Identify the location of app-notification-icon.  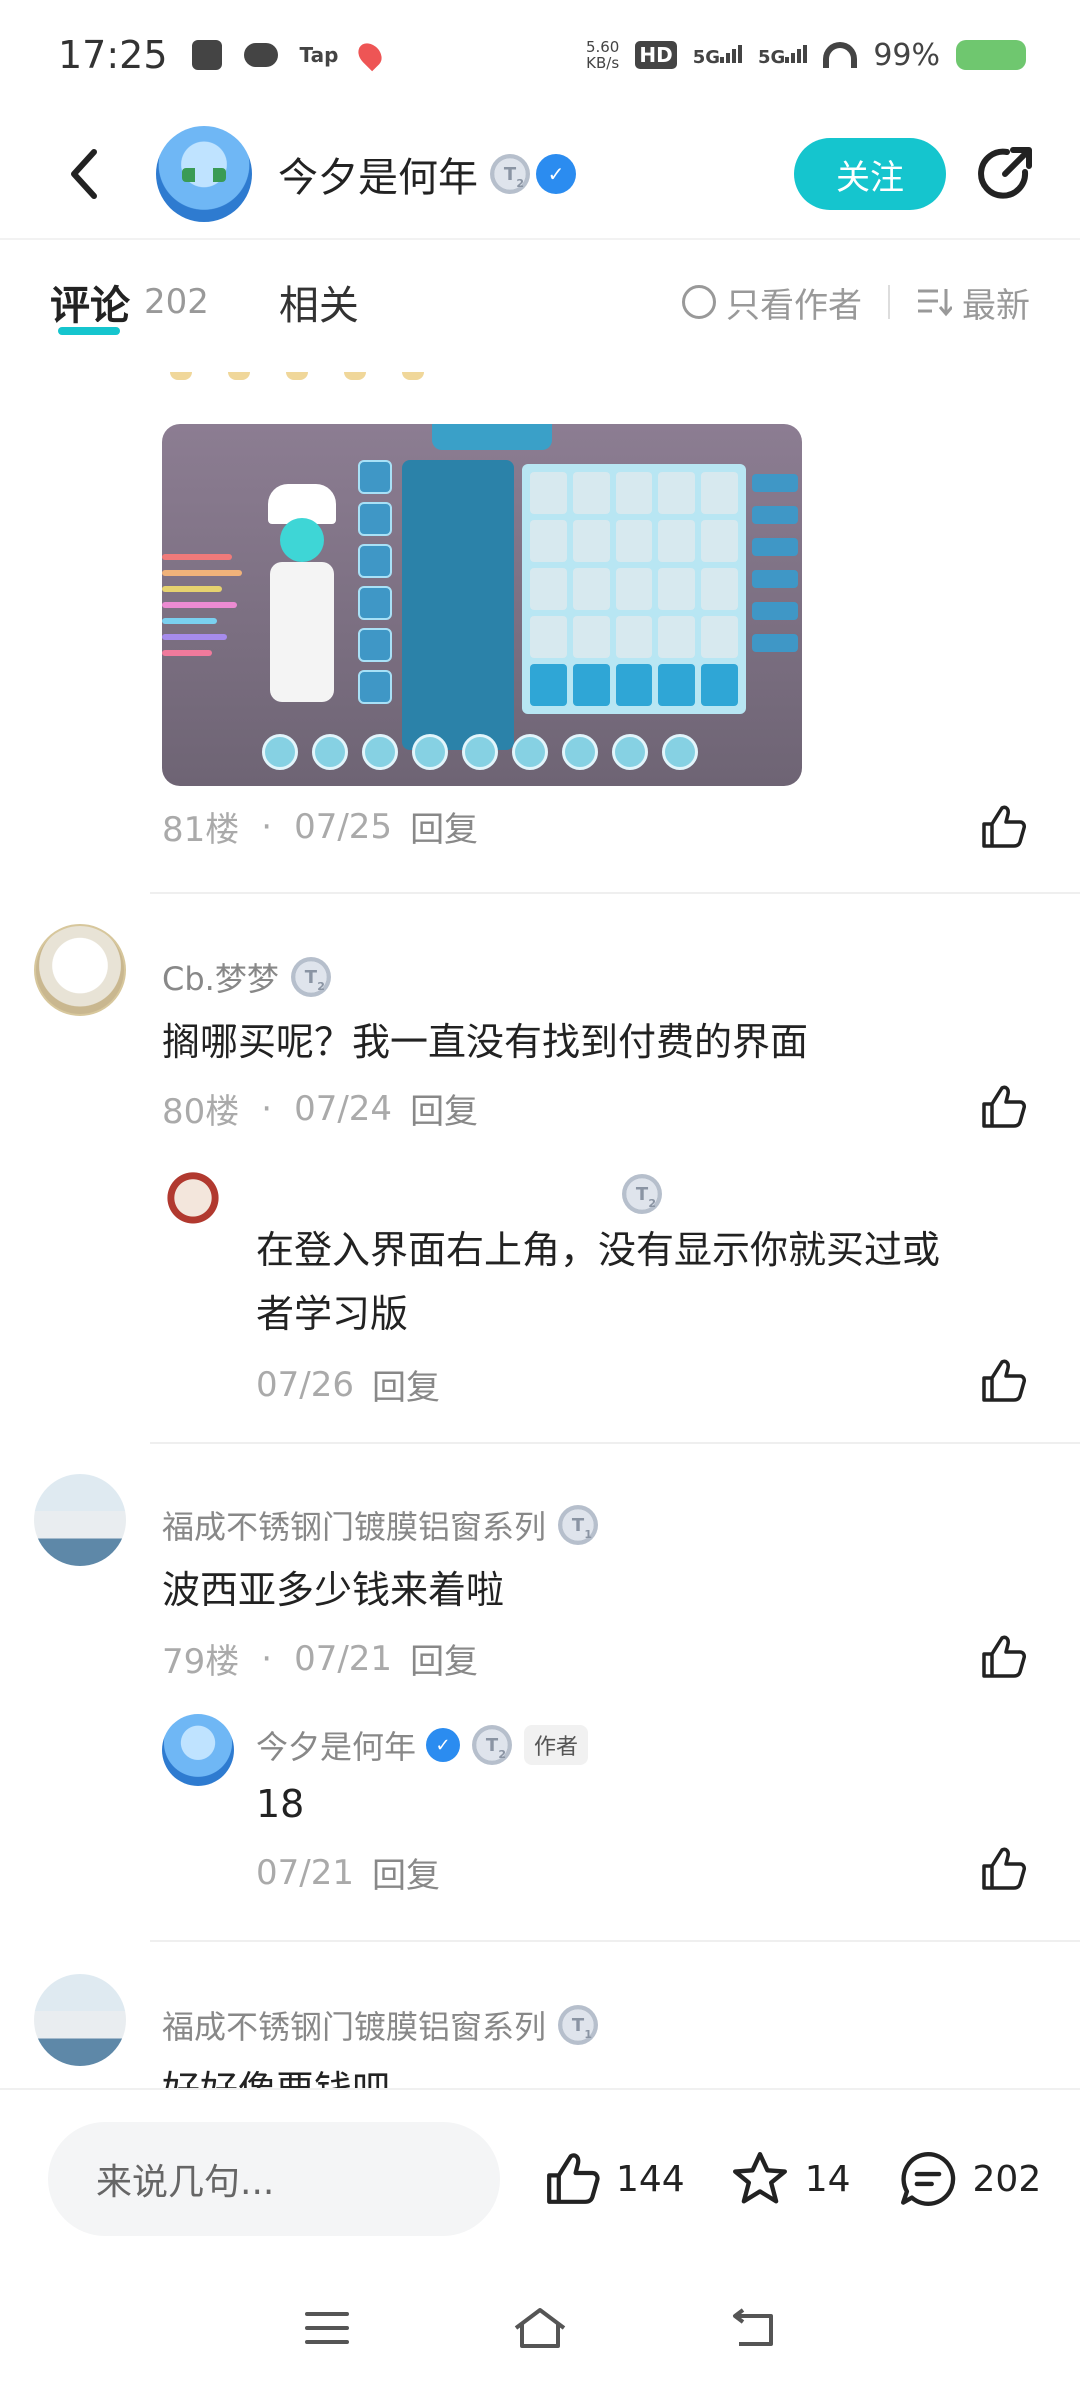
(206, 55).